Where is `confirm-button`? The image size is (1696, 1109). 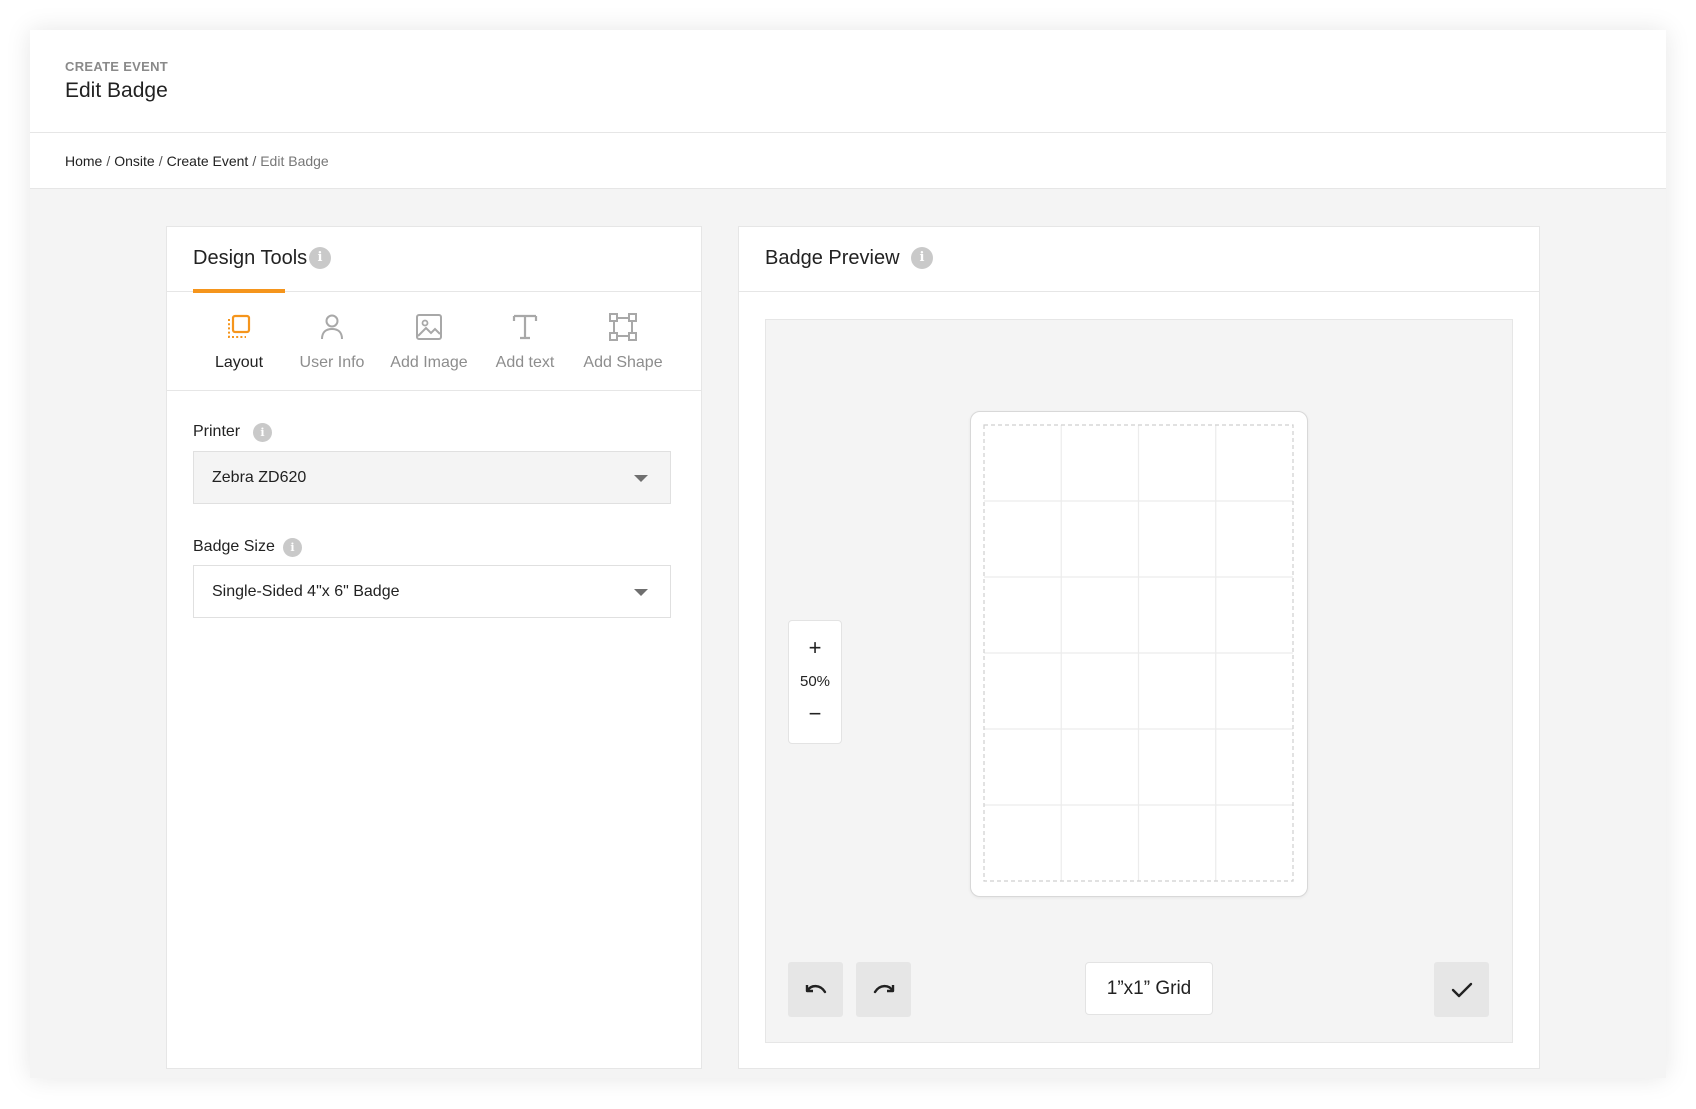 confirm-button is located at coordinates (1461, 989).